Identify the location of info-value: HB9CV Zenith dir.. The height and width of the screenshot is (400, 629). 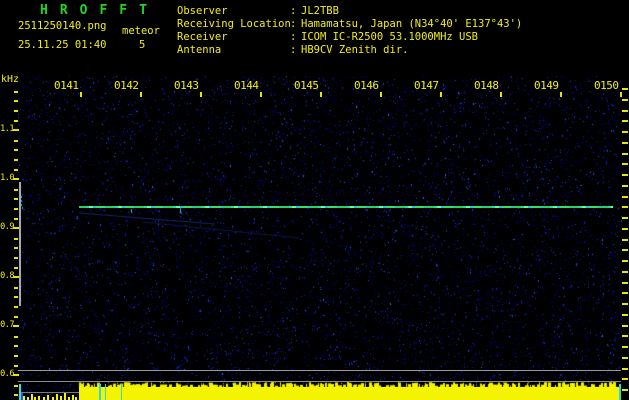
(355, 50).